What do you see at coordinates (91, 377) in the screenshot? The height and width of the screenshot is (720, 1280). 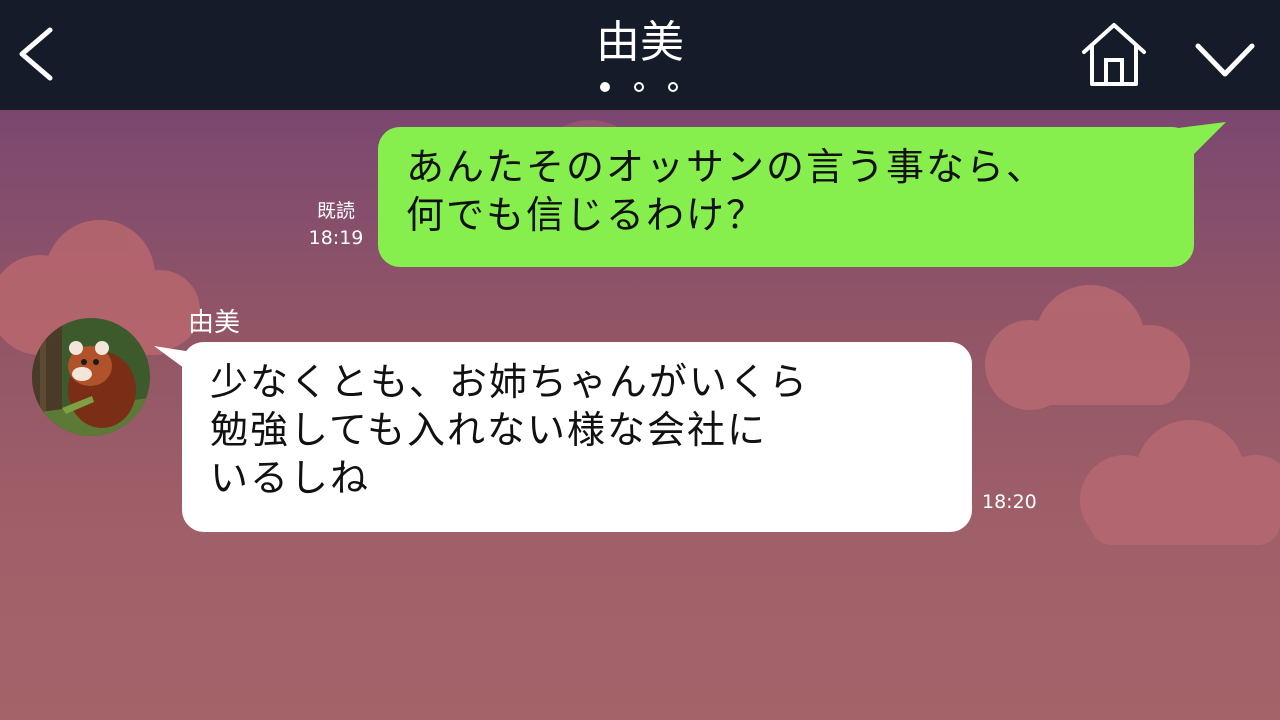 I see `red-panda-avatar` at bounding box center [91, 377].